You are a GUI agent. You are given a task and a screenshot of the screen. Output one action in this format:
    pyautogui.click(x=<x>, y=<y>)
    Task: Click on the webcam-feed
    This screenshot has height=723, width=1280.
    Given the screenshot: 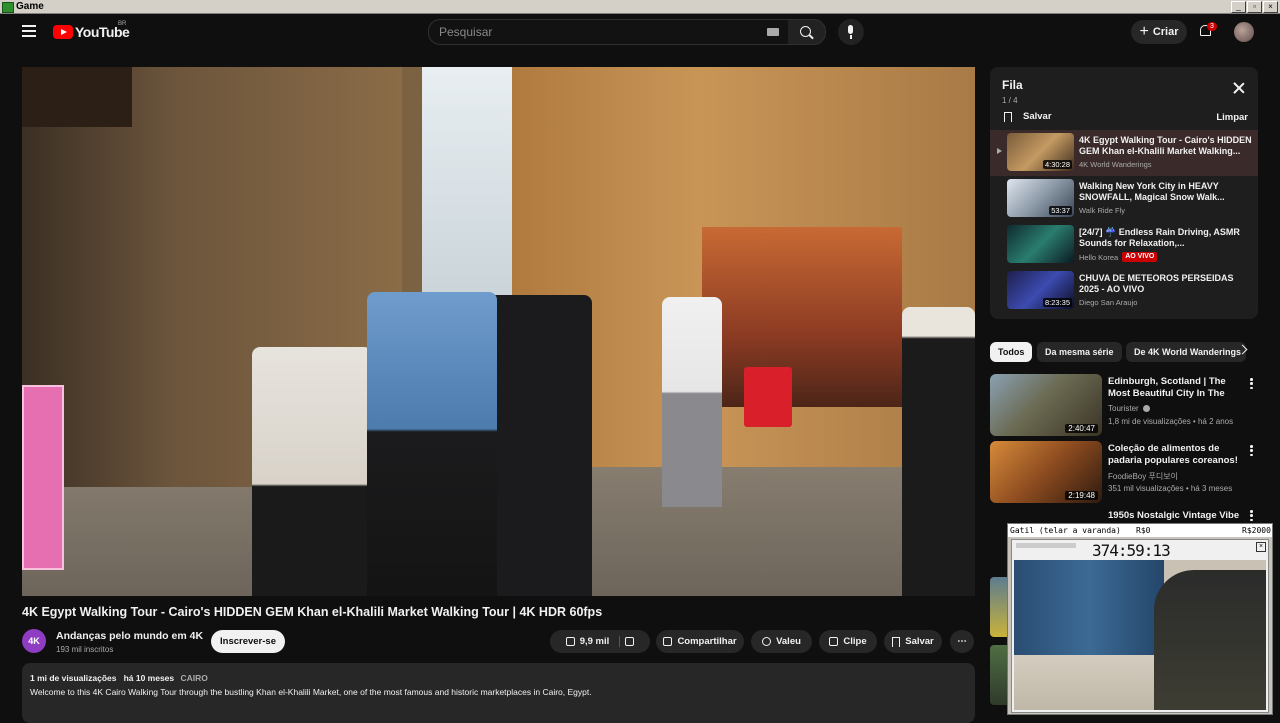 What is the action you would take?
    pyautogui.click(x=1140, y=635)
    